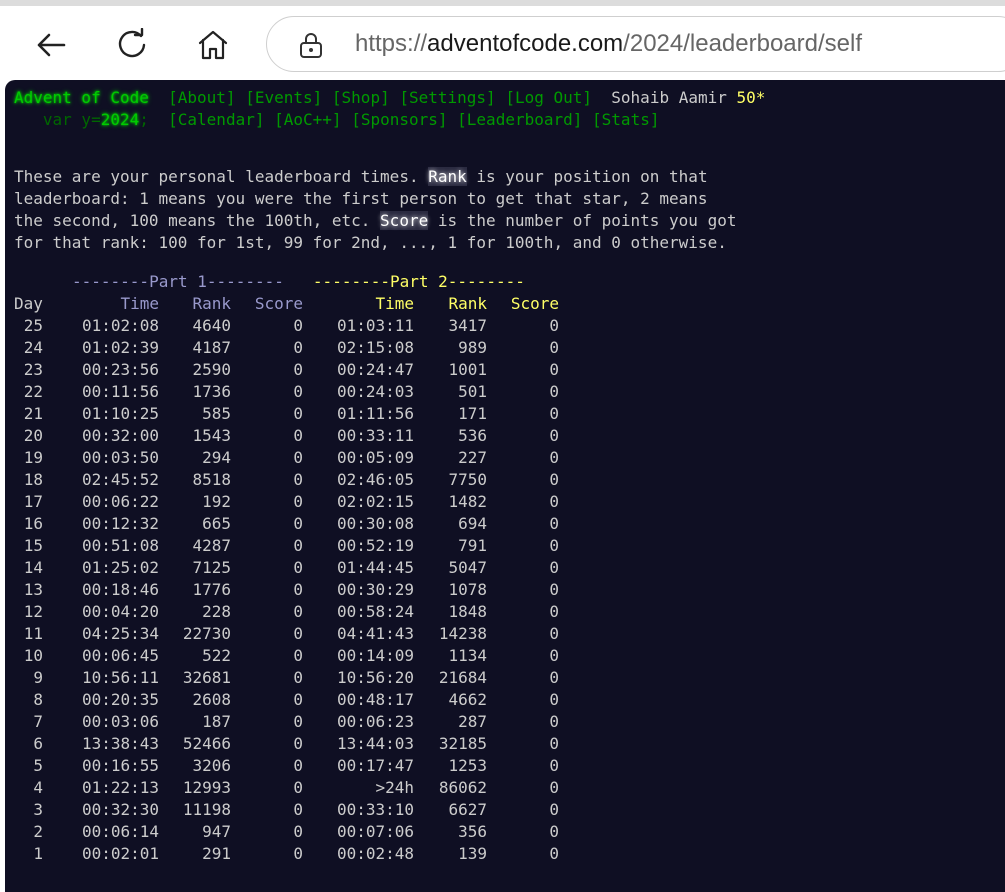  I want to click on part1-time-cell: 00:32:00, so click(120, 435).